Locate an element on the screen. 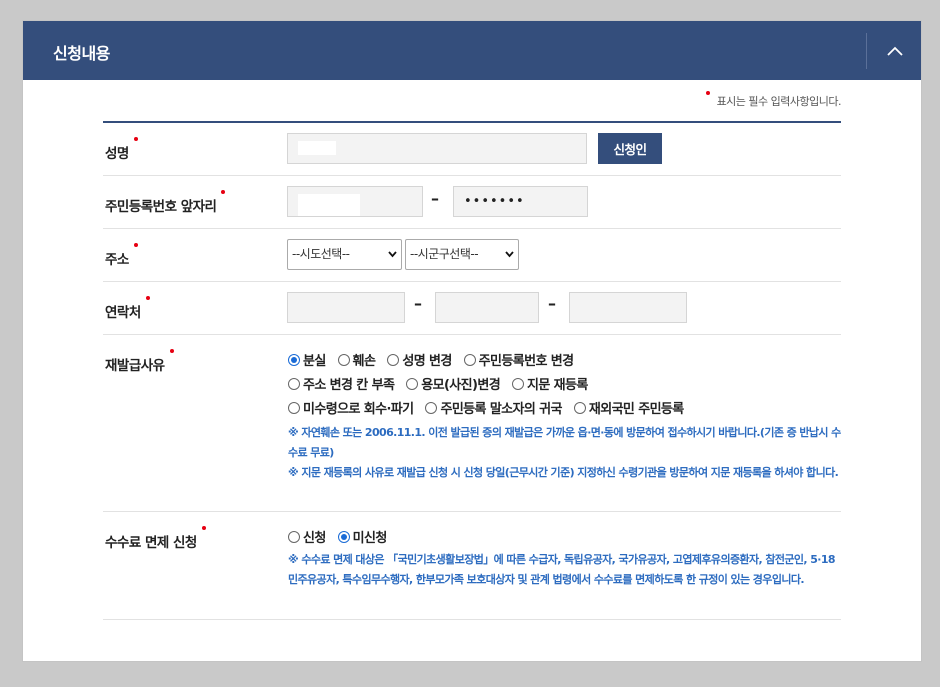  name-input is located at coordinates (437, 148).